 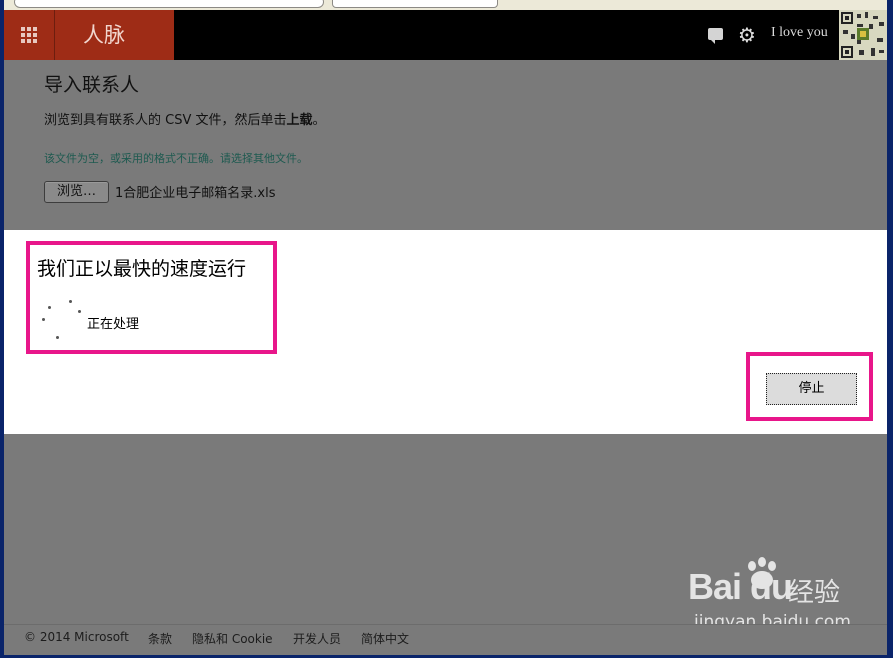 I want to click on apps-grid-icon, so click(x=29, y=35).